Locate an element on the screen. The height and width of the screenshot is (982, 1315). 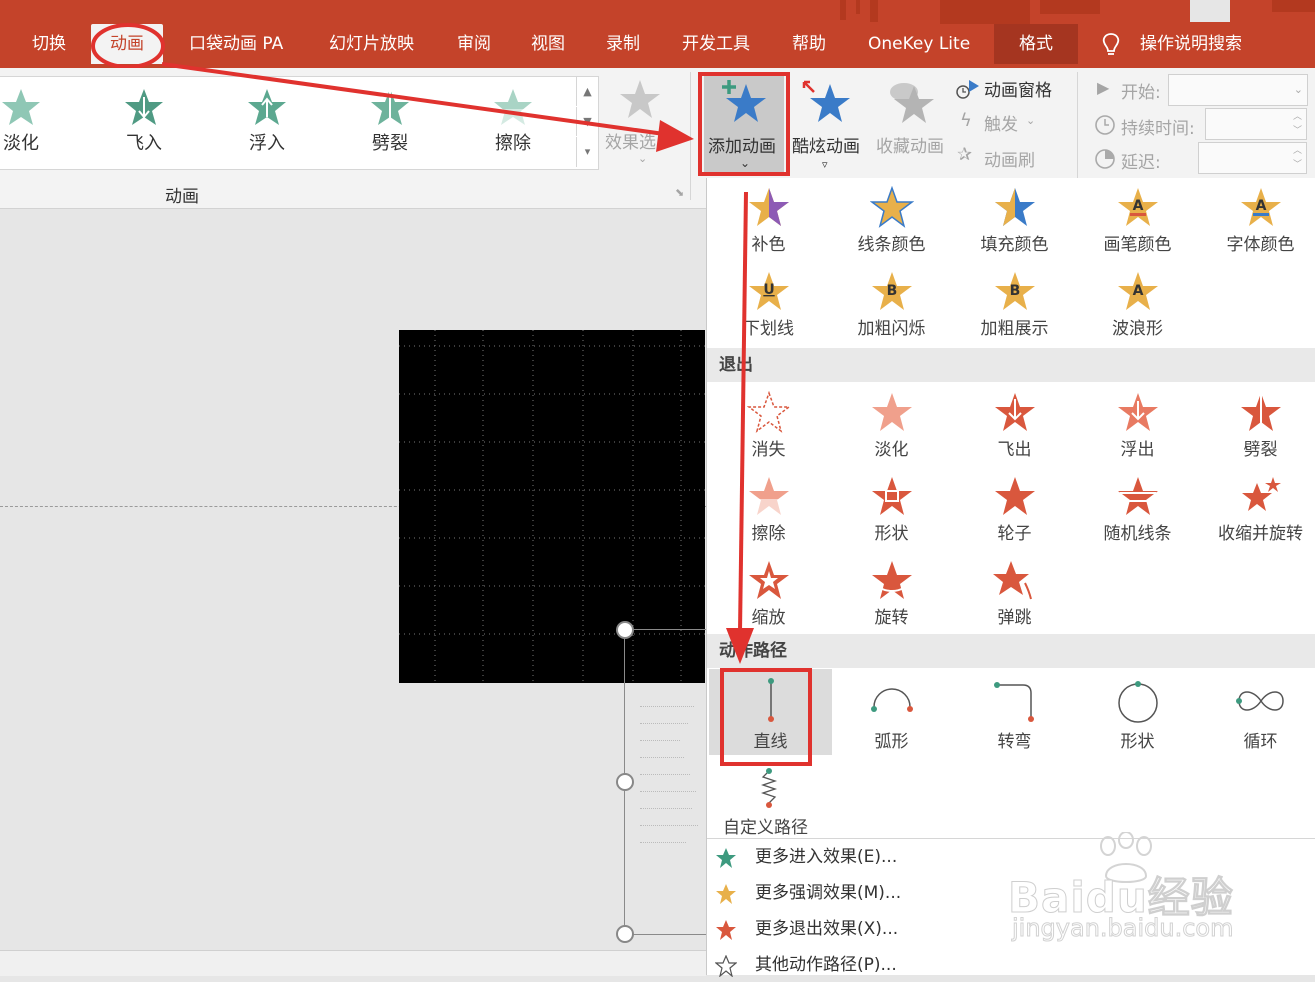
duration-spinner: ︿ ﹀ is located at coordinates (1256, 124).